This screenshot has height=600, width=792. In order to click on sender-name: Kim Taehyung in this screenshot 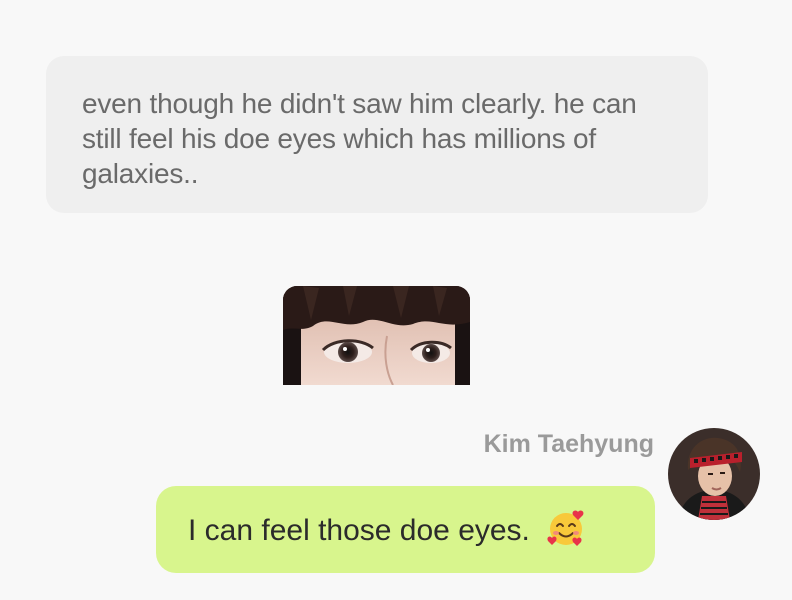, I will do `click(568, 444)`.